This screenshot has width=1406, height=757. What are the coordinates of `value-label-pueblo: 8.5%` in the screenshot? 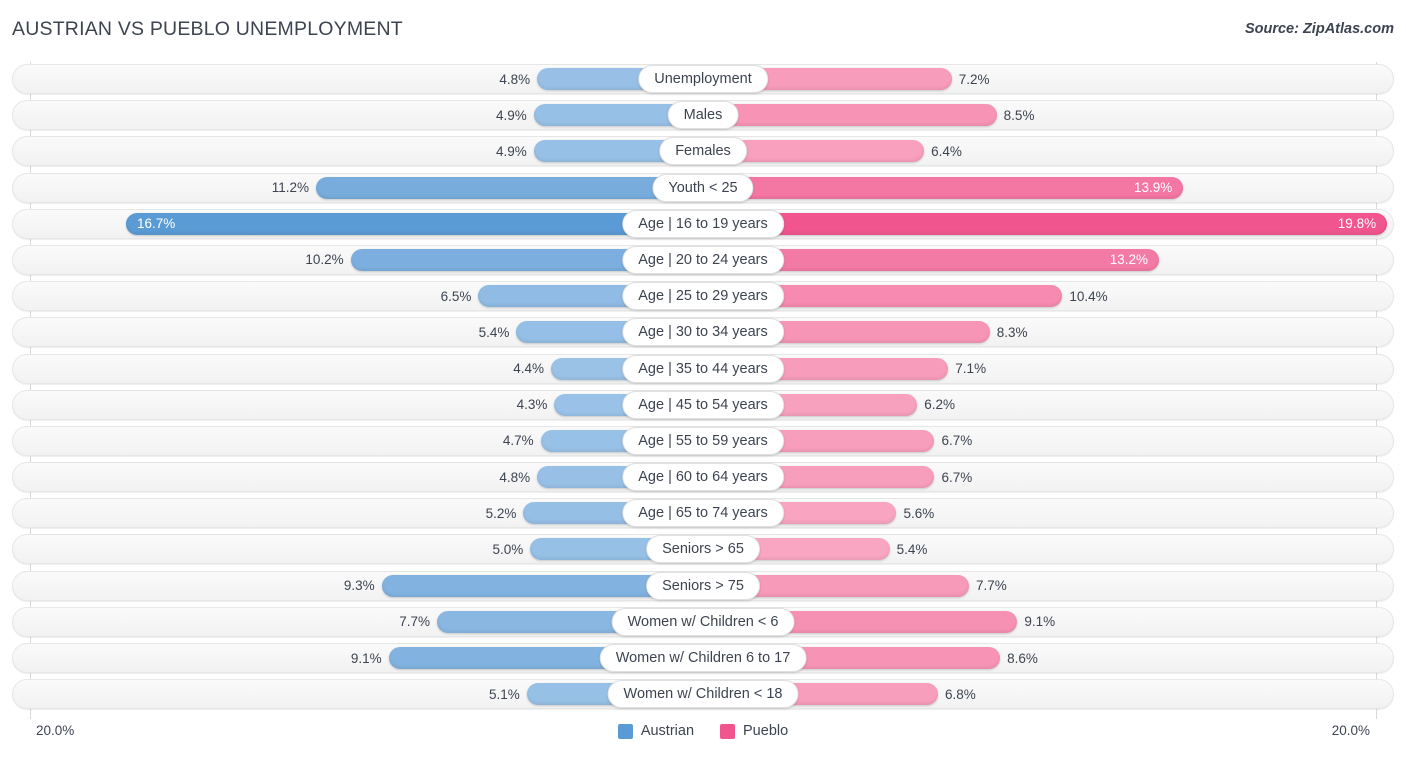 It's located at (1019, 115).